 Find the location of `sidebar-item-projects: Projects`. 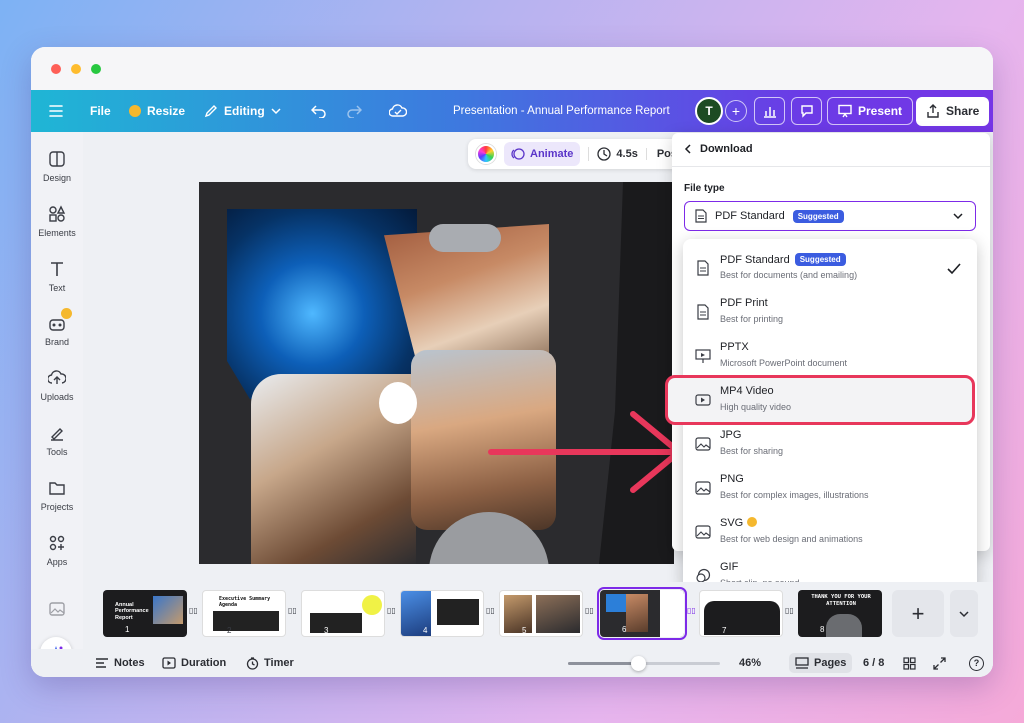

sidebar-item-projects: Projects is located at coordinates (57, 495).